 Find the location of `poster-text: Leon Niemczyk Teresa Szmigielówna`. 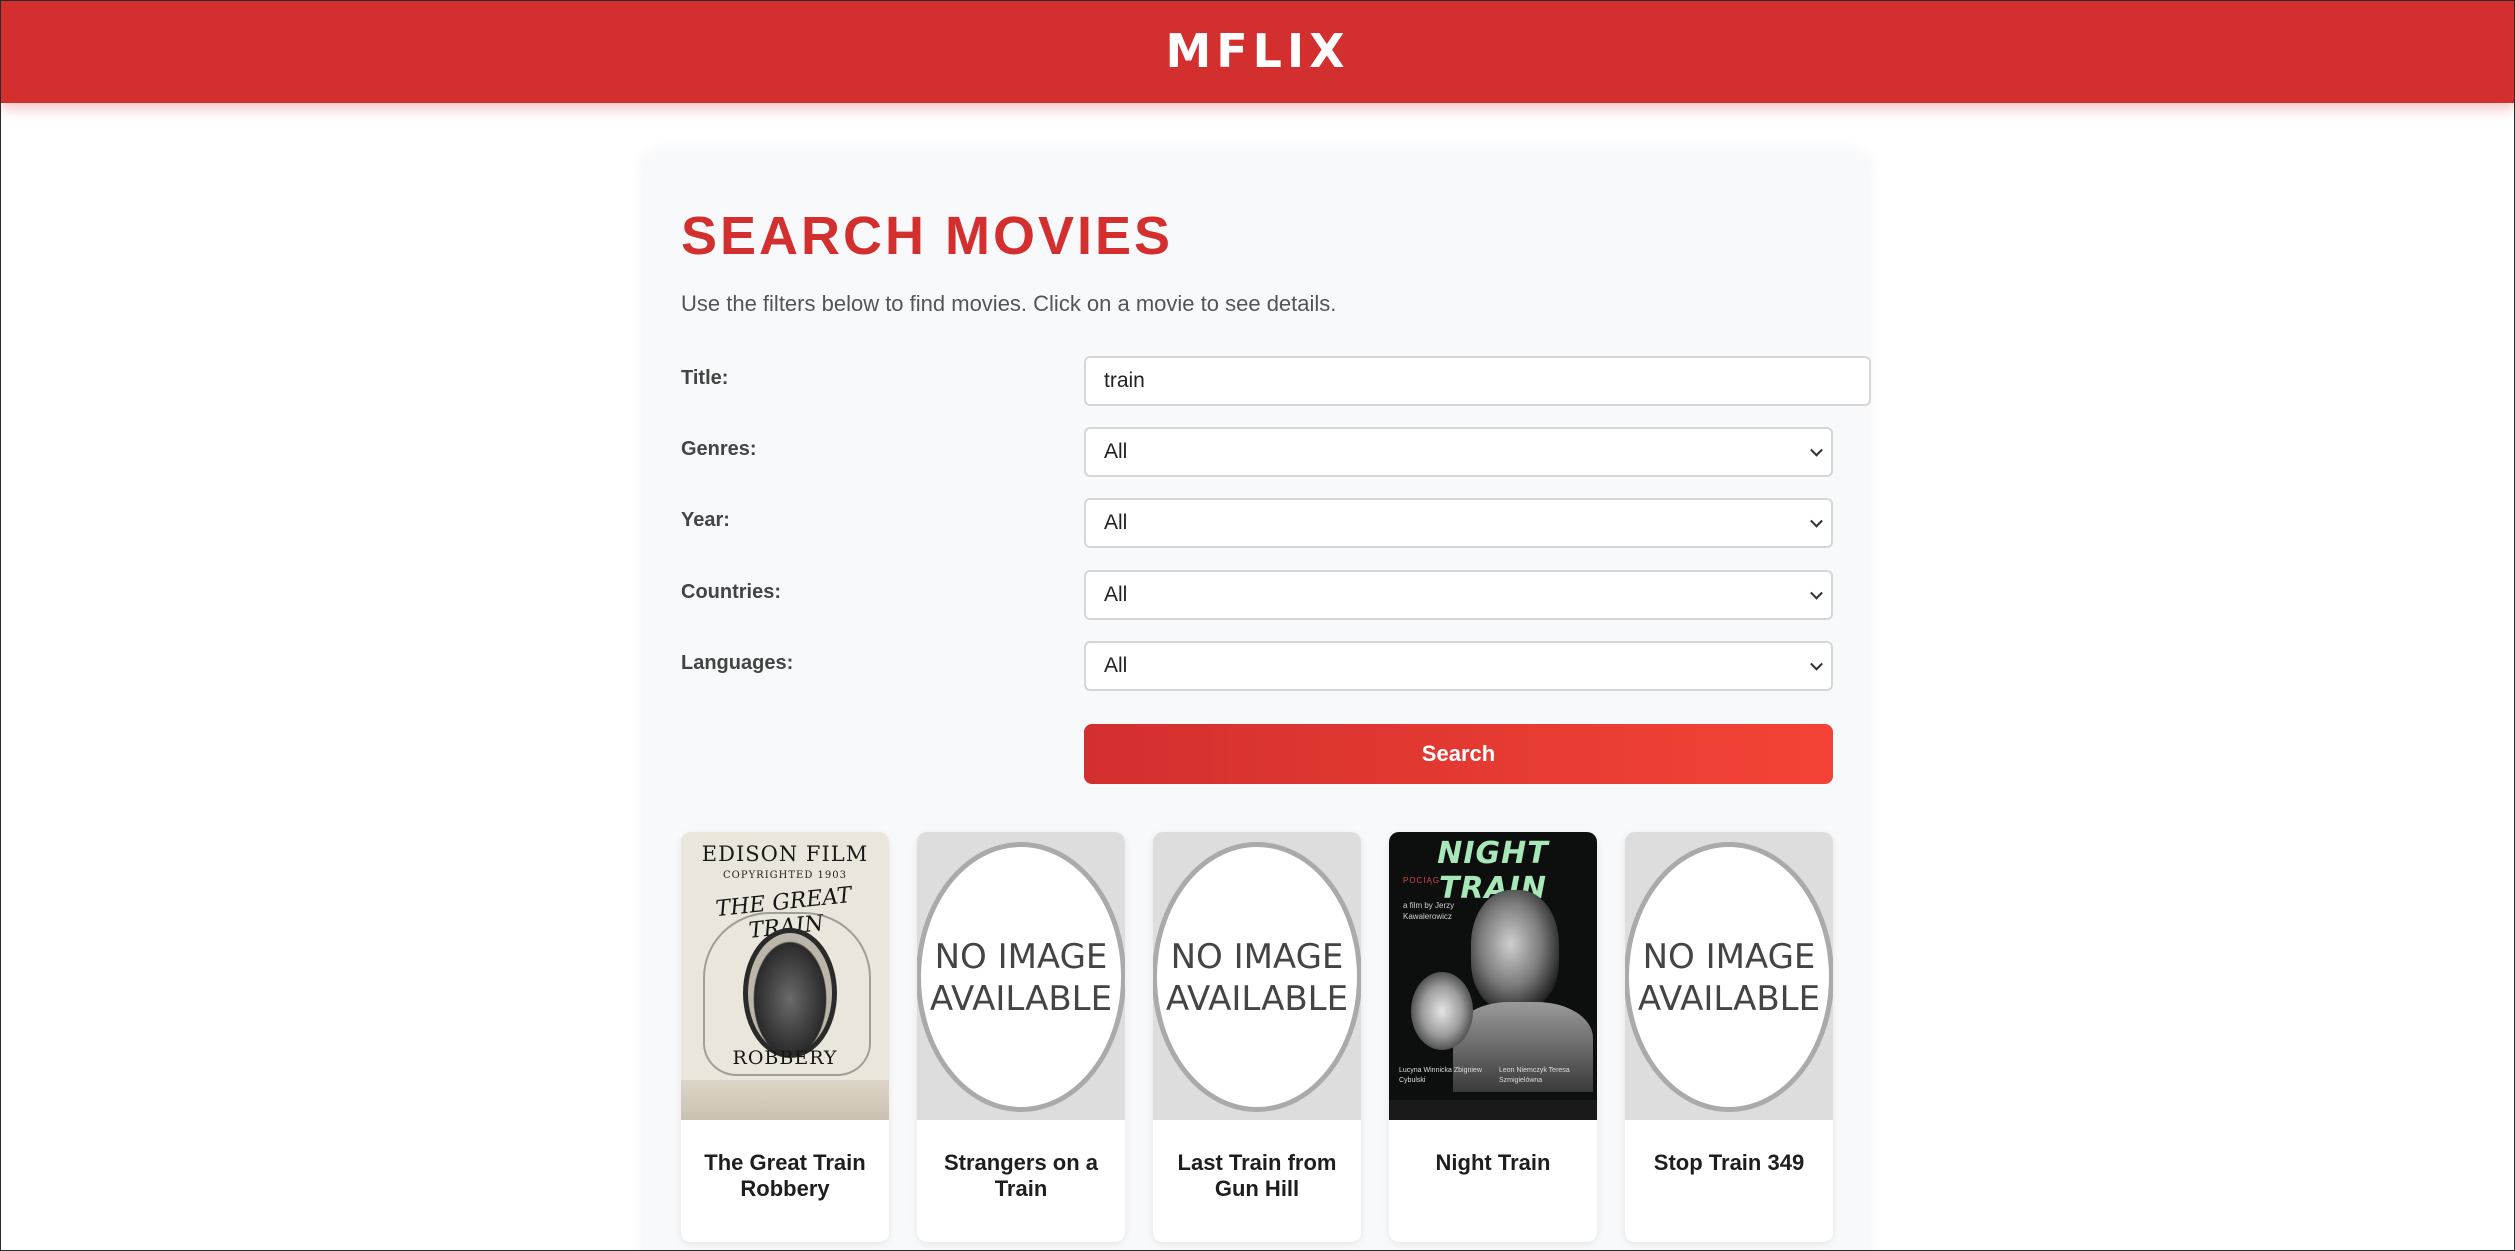

poster-text: Leon Niemczyk Teresa Szmigielówna is located at coordinates (1534, 1075).